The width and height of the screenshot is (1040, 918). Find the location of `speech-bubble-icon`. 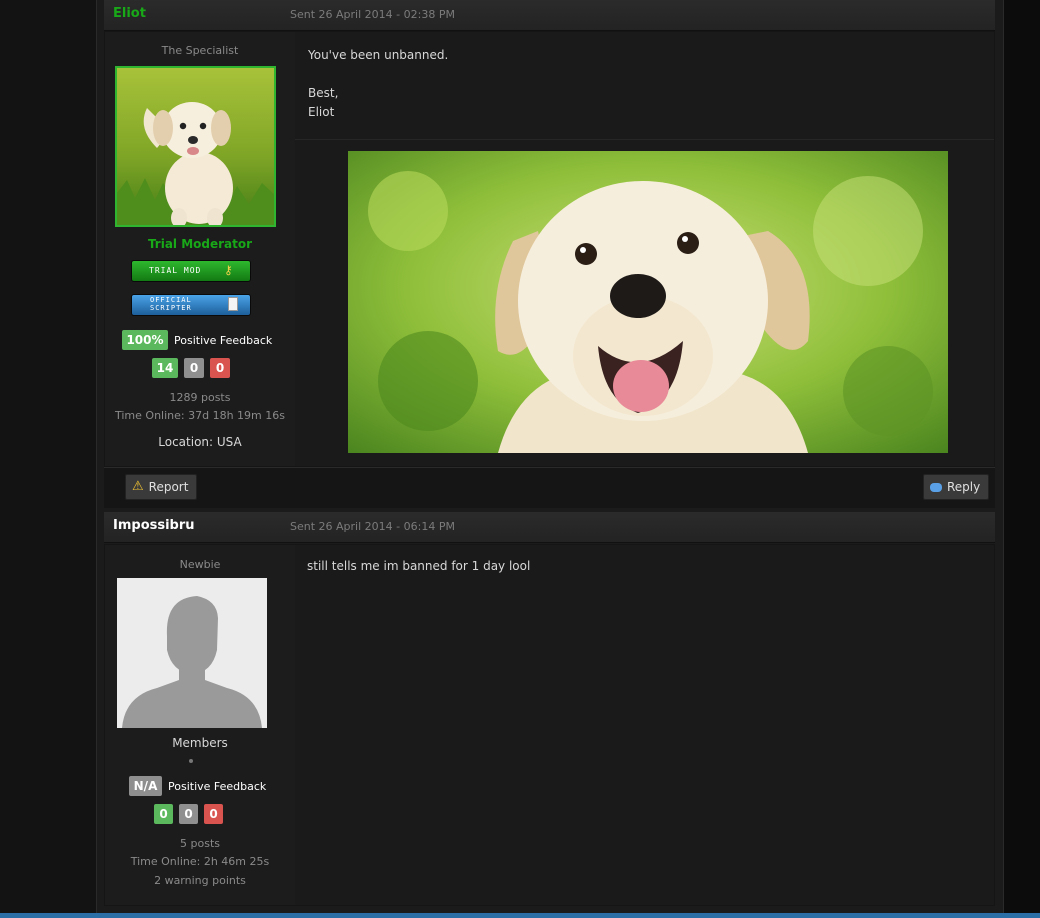

speech-bubble-icon is located at coordinates (936, 487).